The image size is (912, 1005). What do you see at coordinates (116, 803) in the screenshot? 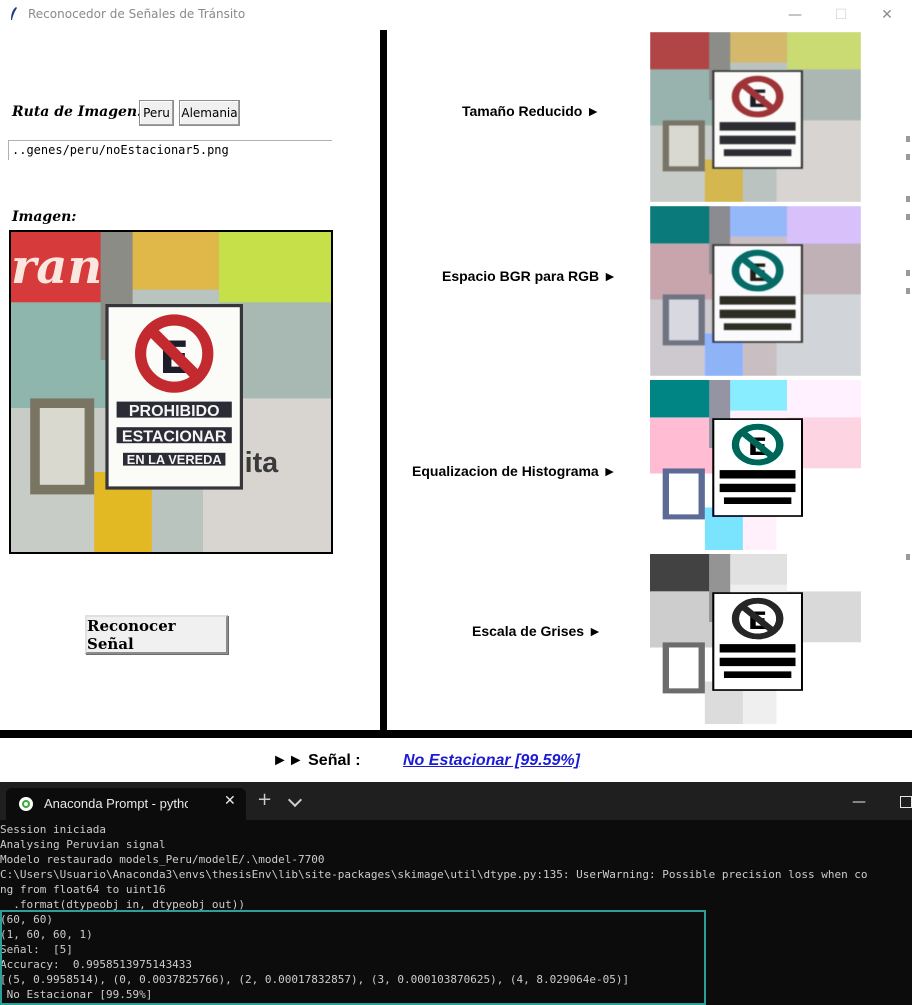
I see `terminal-tab-title: Anaconda Prompt - python inte` at bounding box center [116, 803].